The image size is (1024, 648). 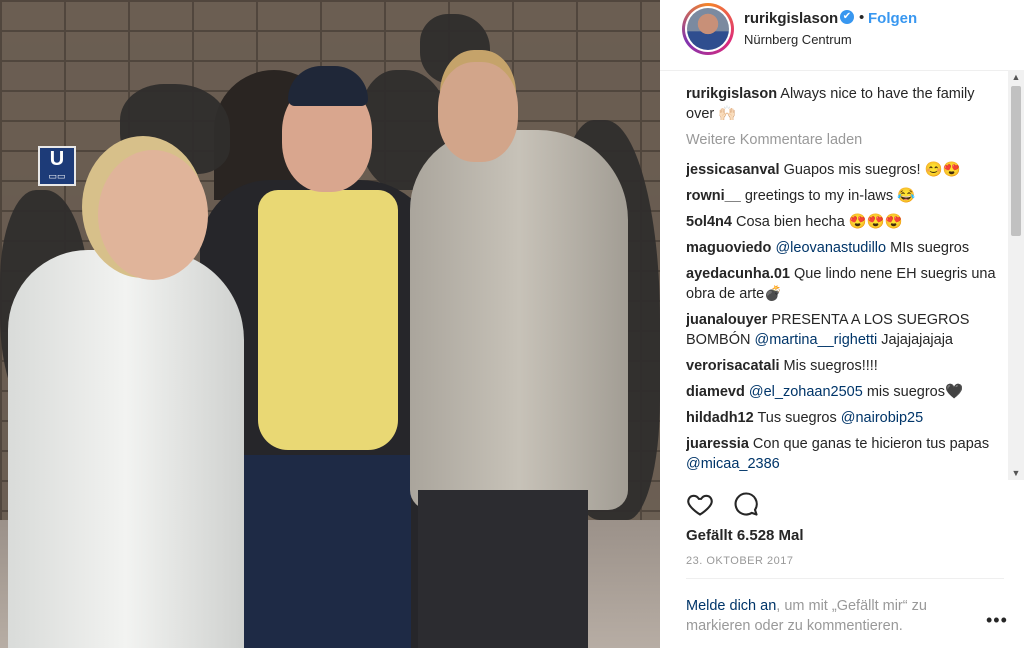 What do you see at coordinates (871, 444) in the screenshot?
I see `comment-text: Con que ganas te hicieron tus papas` at bounding box center [871, 444].